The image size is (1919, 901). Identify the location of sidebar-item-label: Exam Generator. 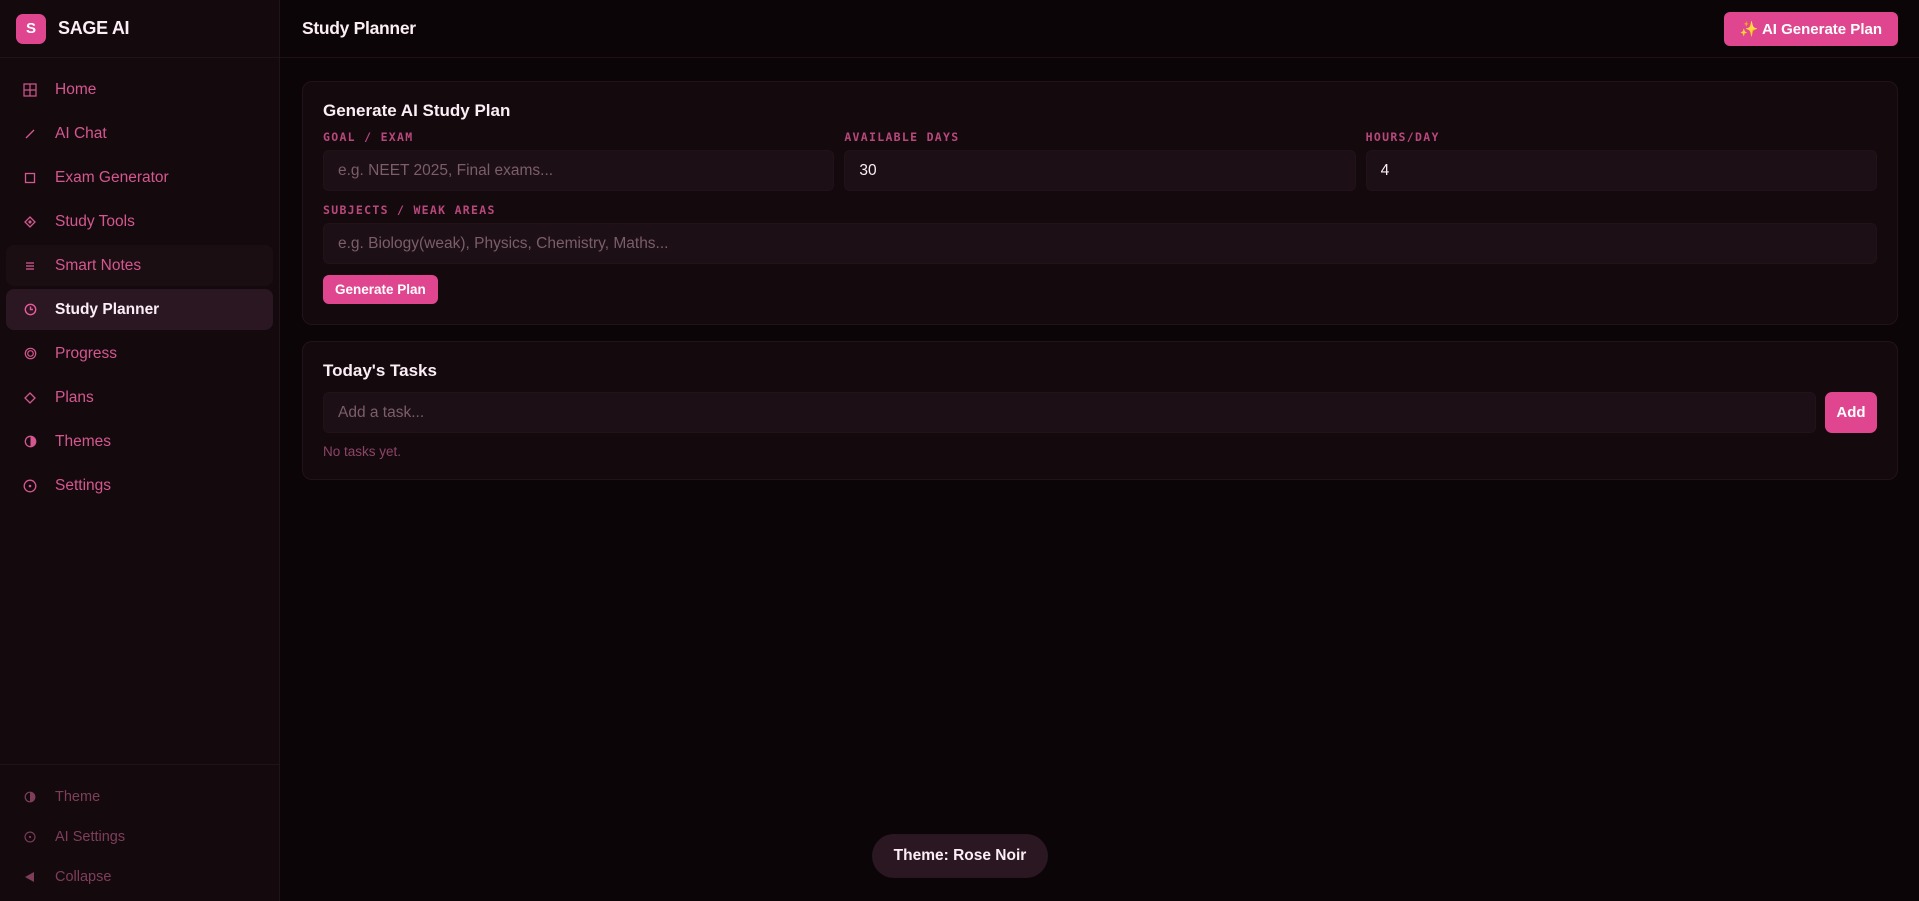
(112, 177).